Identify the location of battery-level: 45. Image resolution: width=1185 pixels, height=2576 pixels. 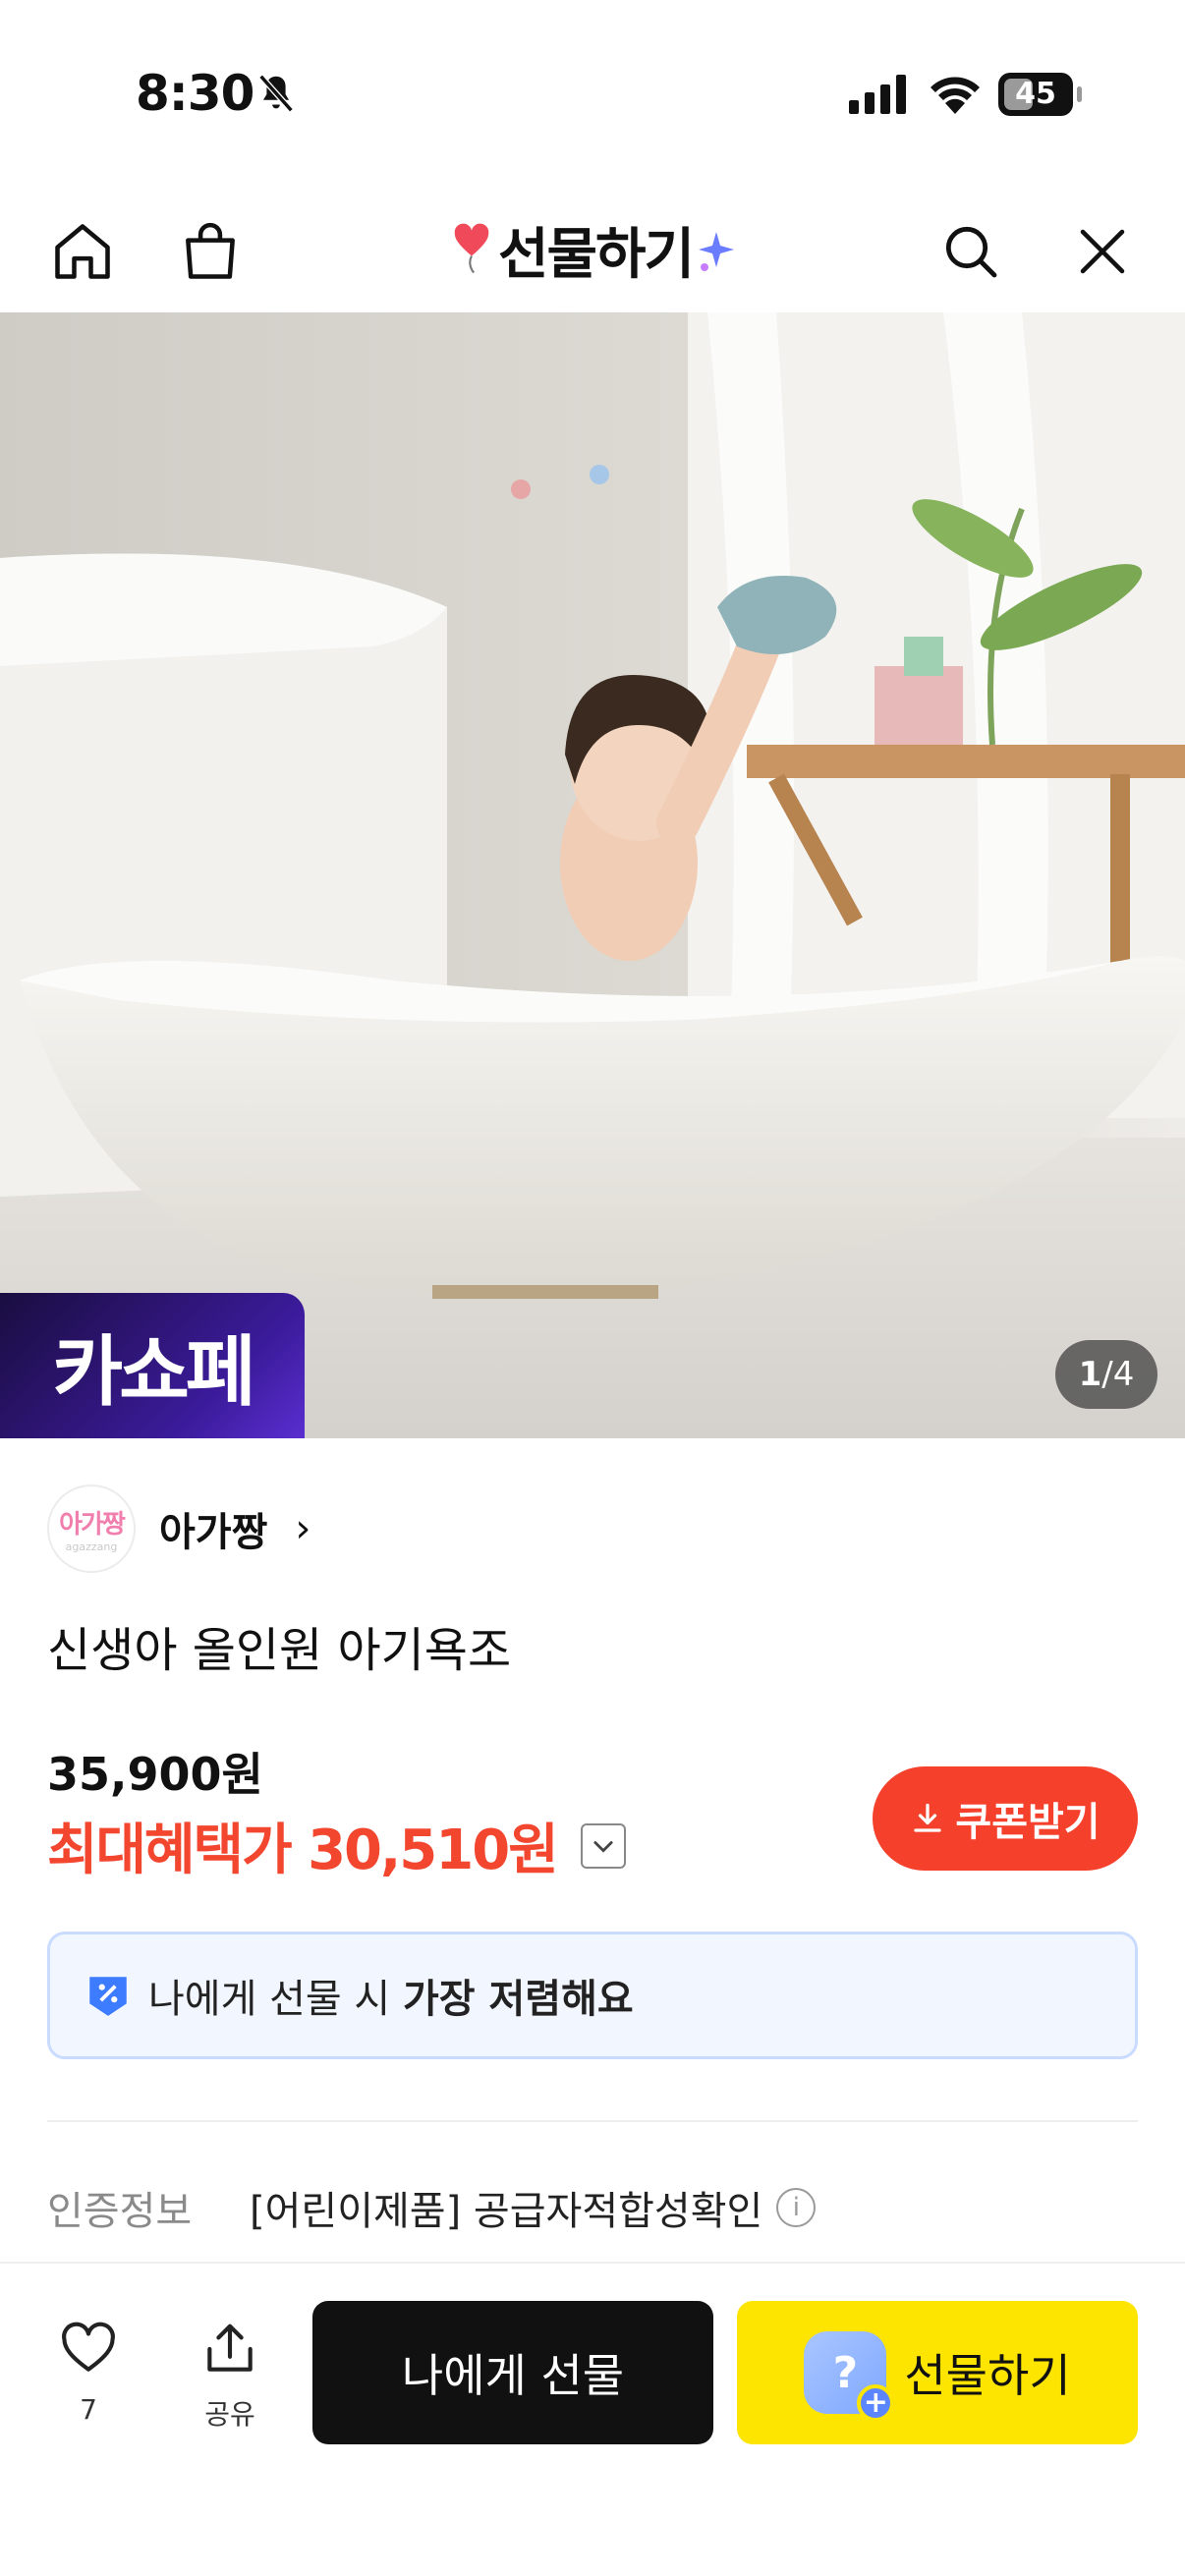
(1035, 94).